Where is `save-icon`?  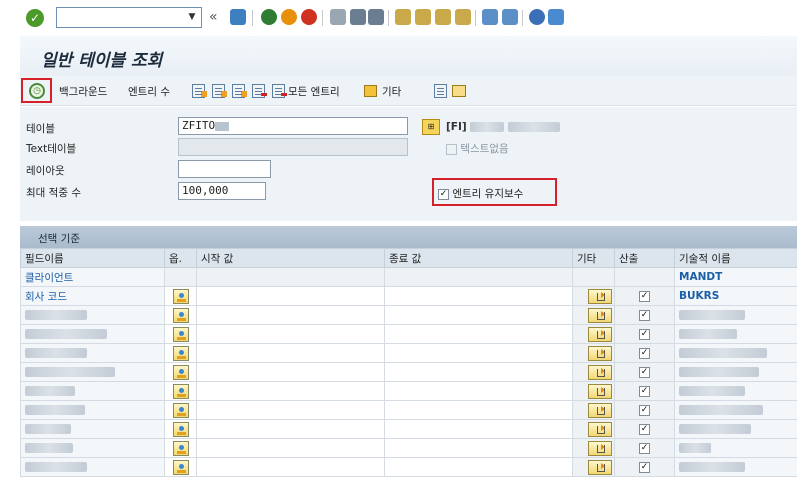
save-icon is located at coordinates (238, 17).